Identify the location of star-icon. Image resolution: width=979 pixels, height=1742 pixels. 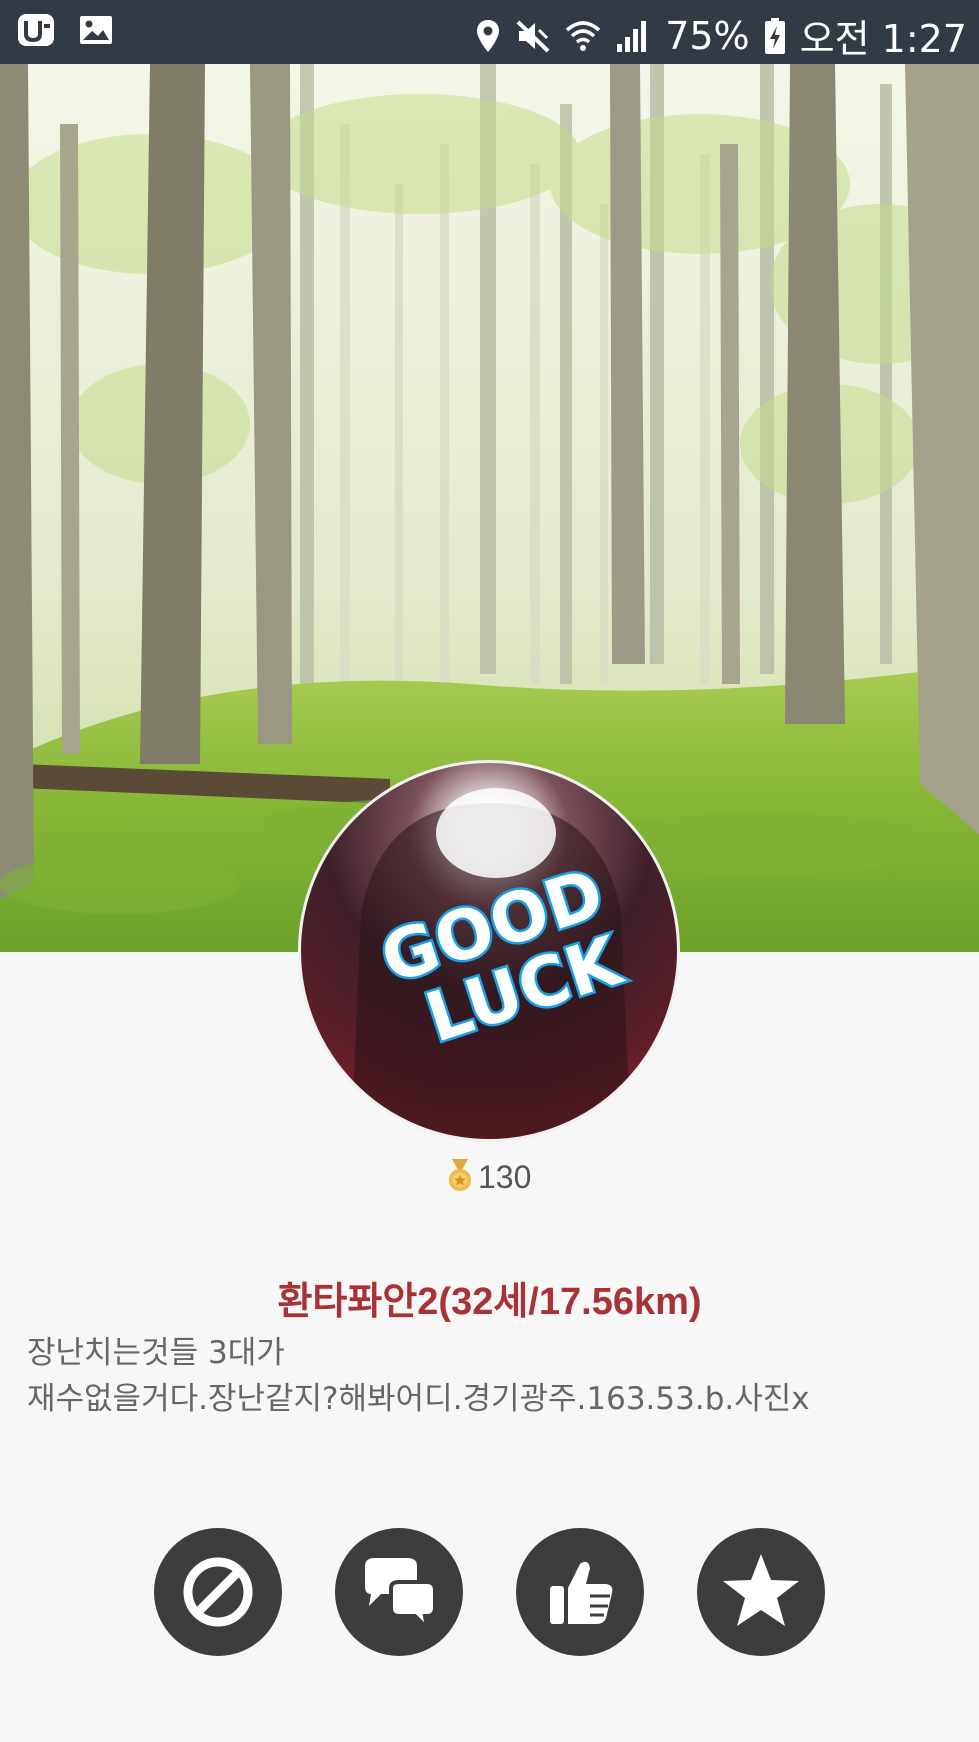
(761, 1592).